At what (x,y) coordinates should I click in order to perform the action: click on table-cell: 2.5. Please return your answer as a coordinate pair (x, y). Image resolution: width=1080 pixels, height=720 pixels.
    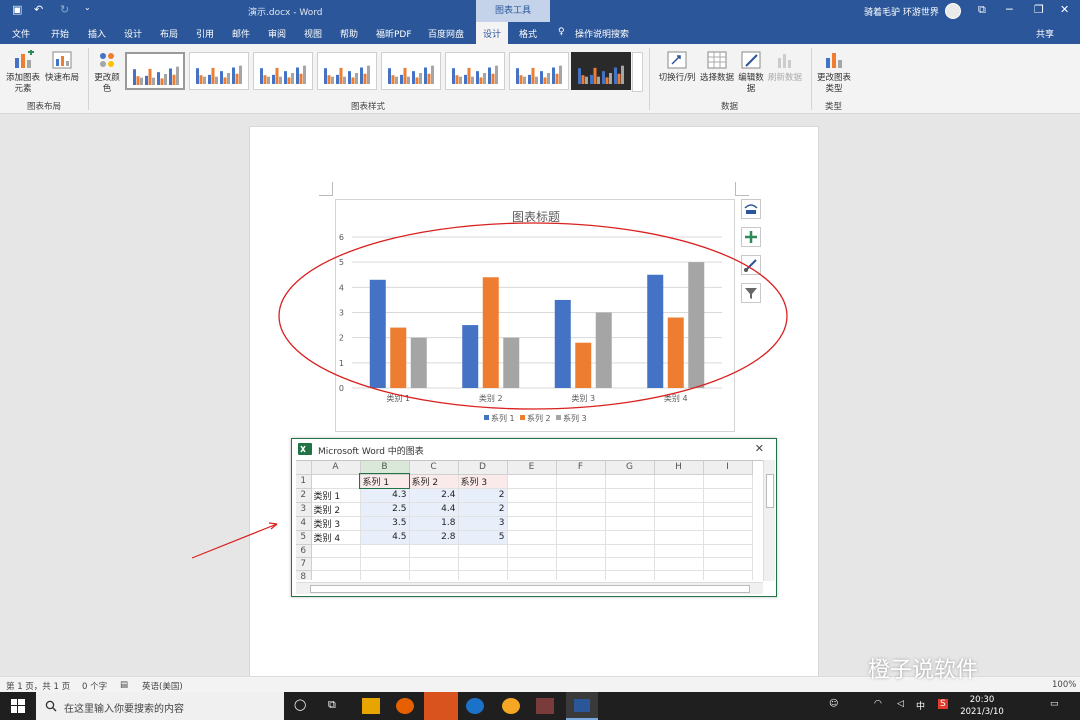
    Looking at the image, I should click on (385, 509).